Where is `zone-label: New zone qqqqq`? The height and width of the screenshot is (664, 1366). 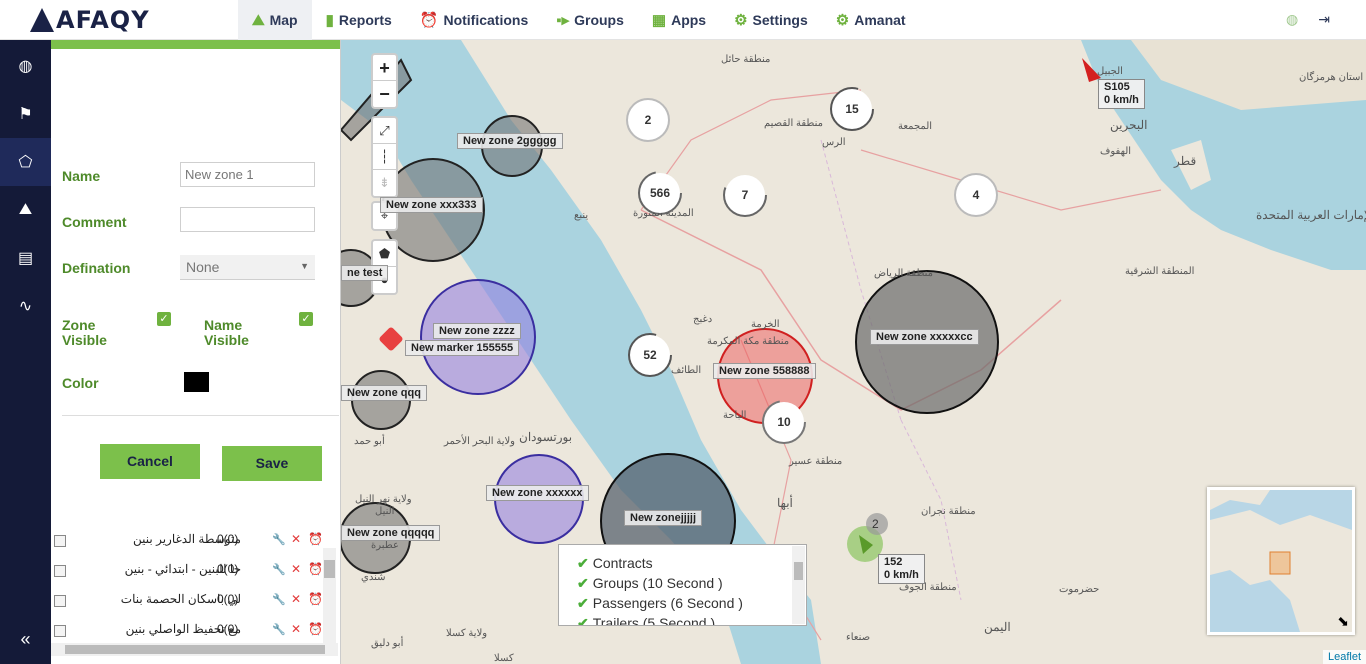
zone-label: New zone qqqqq is located at coordinates (391, 533).